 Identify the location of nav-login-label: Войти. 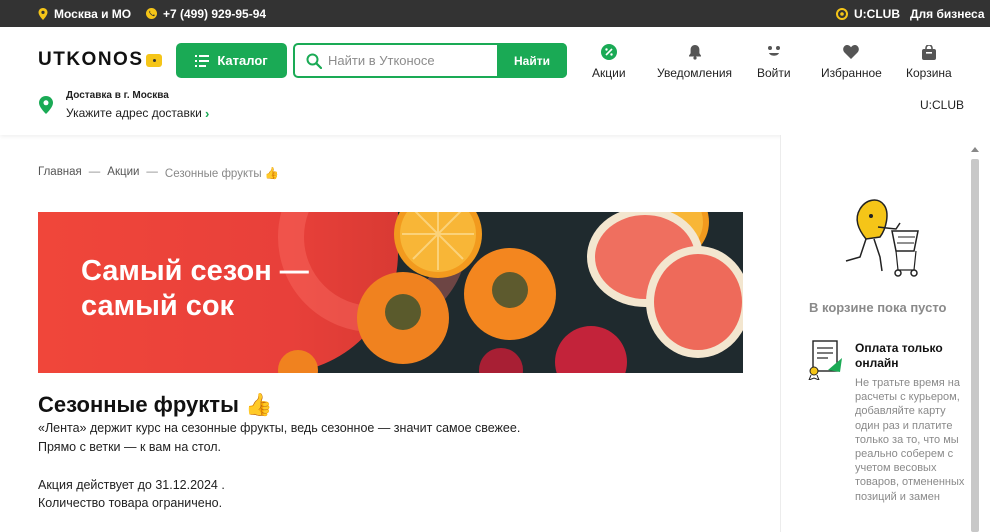
(774, 73).